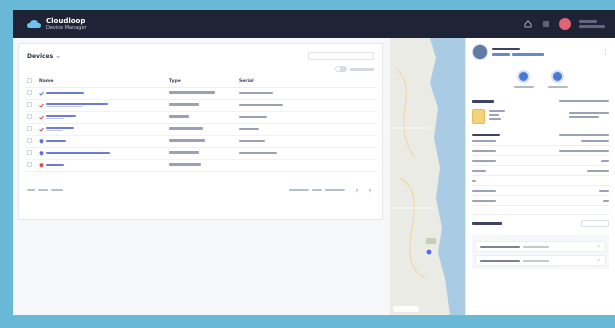 Image resolution: width=615 pixels, height=328 pixels. I want to click on menu-icon, so click(546, 24).